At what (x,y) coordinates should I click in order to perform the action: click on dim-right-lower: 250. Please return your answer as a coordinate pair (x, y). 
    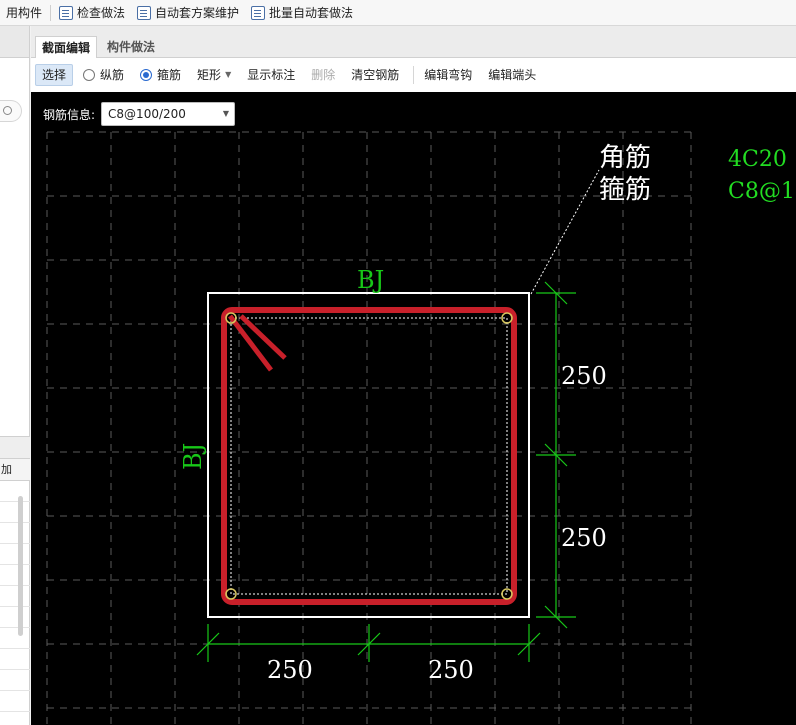
    Looking at the image, I should click on (584, 538).